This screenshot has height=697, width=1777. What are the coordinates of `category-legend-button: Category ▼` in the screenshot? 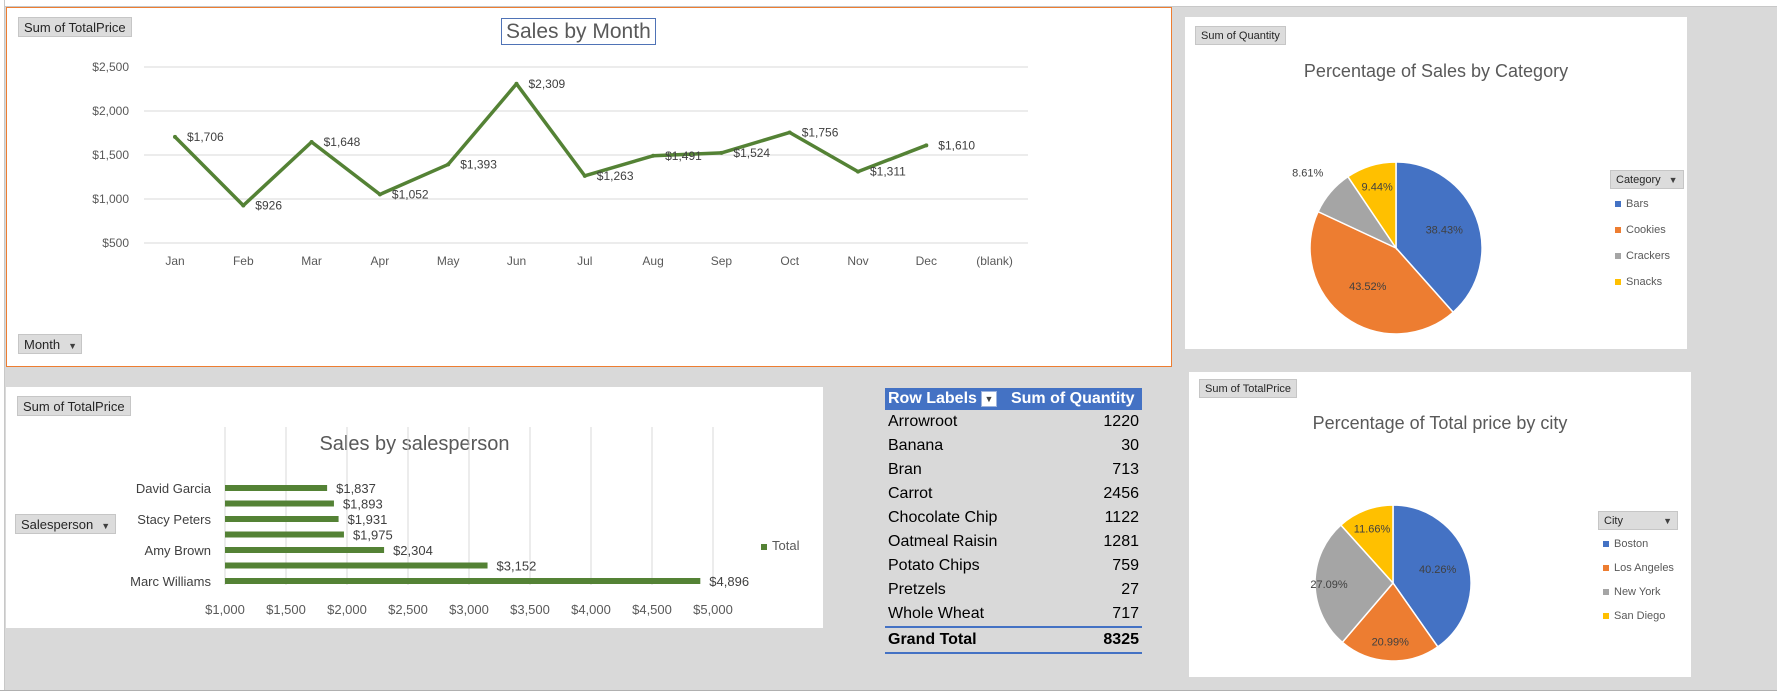 It's located at (1647, 179).